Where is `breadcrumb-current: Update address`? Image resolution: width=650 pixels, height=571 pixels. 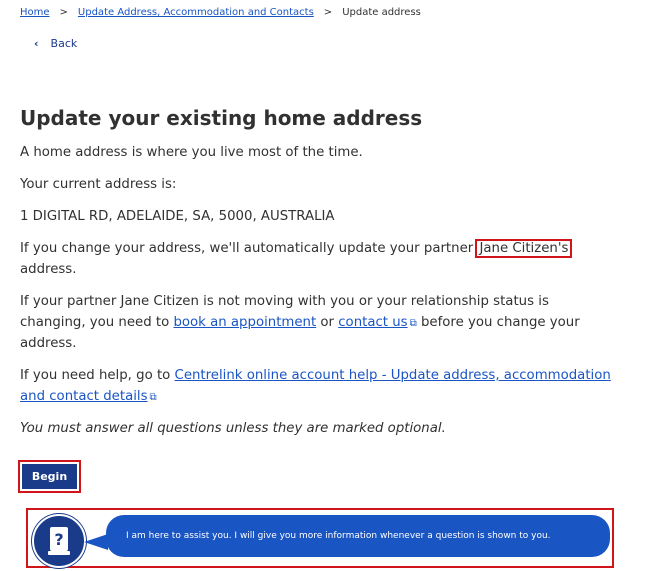
breadcrumb-current: Update address is located at coordinates (381, 12).